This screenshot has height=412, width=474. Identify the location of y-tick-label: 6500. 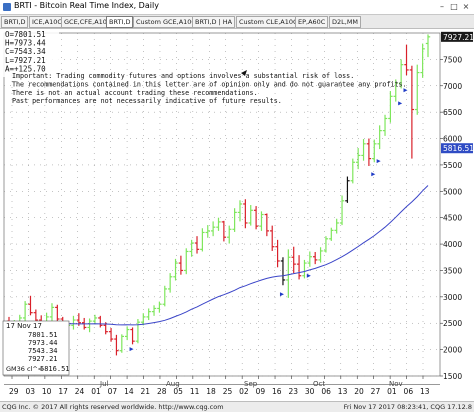
(452, 112).